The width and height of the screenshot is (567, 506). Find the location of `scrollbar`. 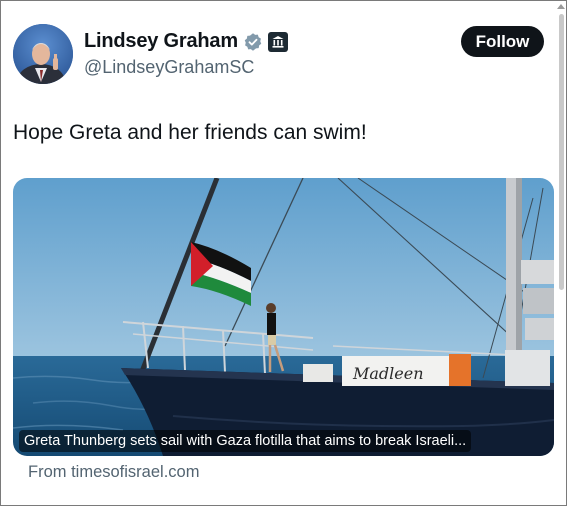

scrollbar is located at coordinates (561, 152).